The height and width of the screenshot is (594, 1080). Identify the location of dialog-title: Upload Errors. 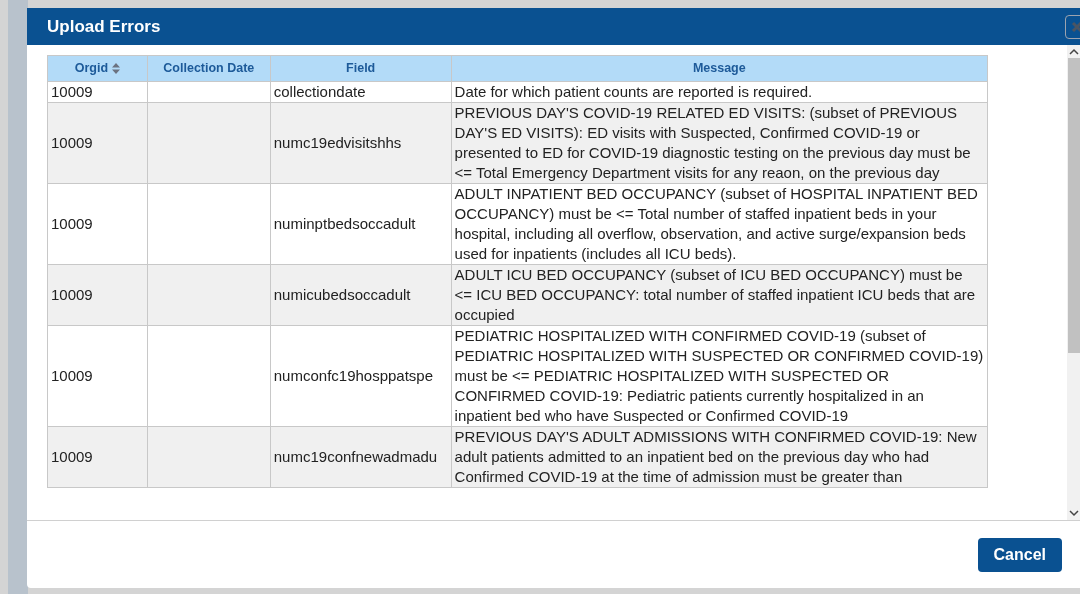
(104, 26).